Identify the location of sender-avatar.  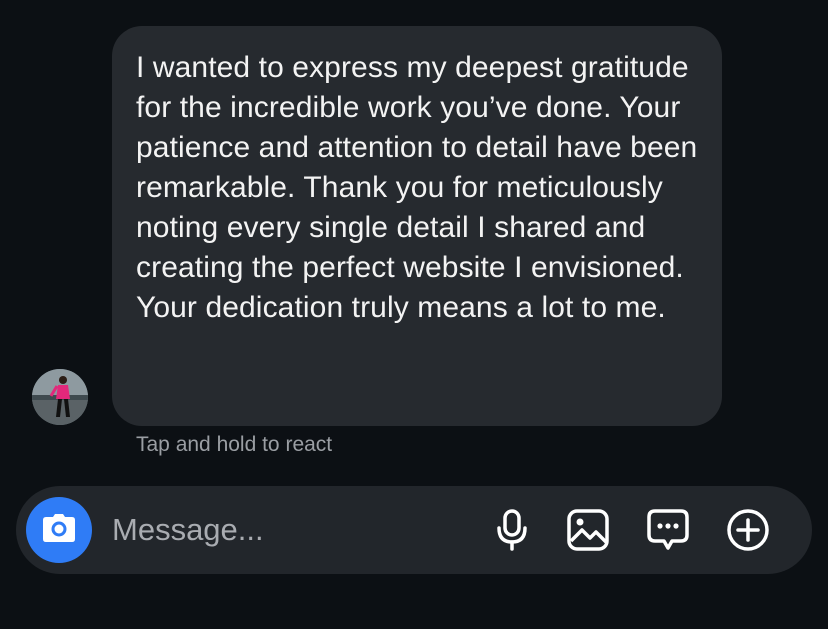
(60, 397).